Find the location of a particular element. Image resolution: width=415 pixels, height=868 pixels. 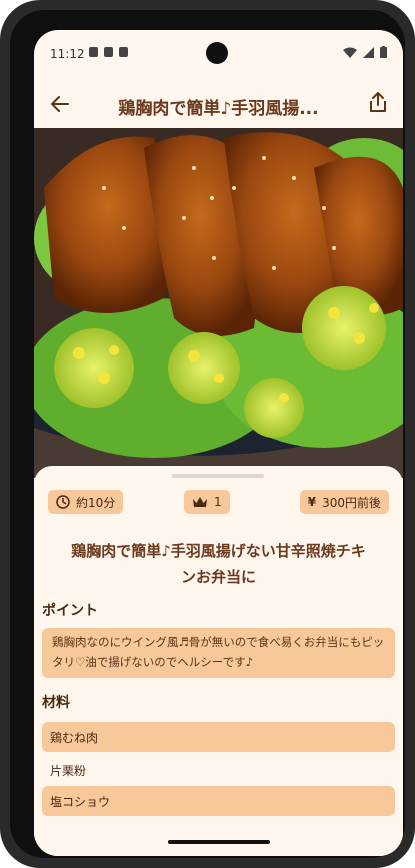

signal-icon is located at coordinates (368, 52).